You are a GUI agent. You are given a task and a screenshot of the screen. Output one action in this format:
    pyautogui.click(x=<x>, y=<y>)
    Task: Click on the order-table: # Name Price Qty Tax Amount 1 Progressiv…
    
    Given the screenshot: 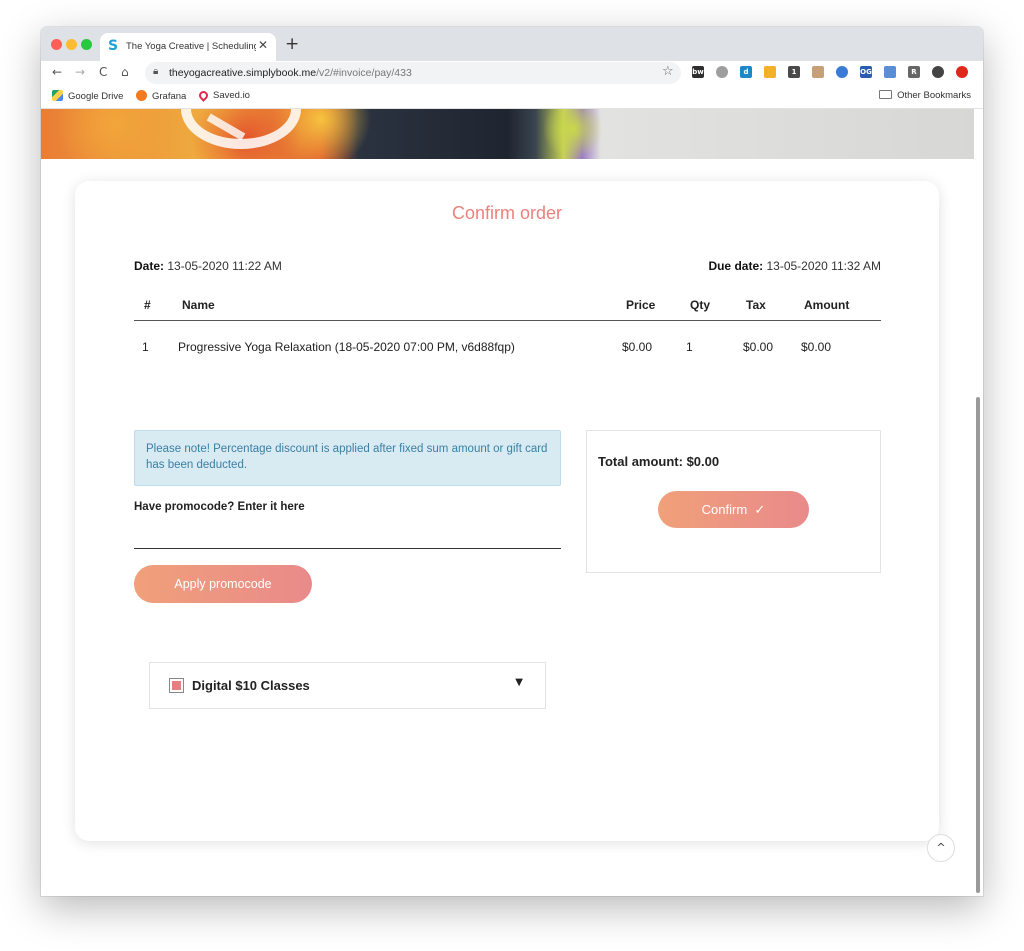 What is the action you would take?
    pyautogui.click(x=507, y=331)
    